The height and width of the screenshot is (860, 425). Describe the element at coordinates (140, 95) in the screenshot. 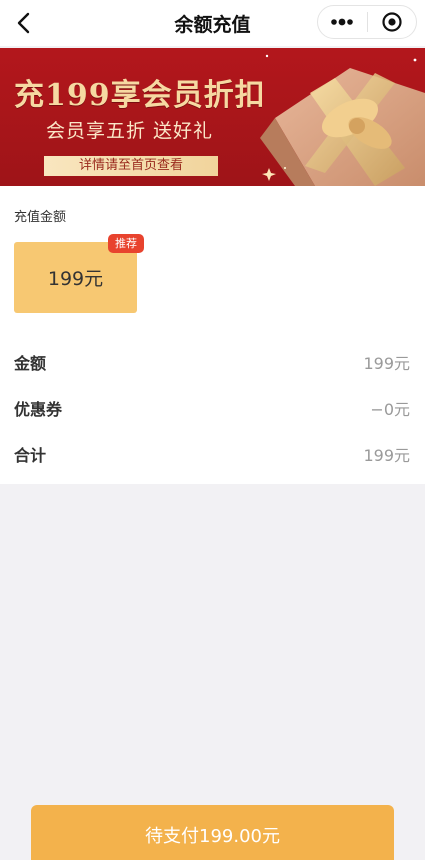

I see `banner-headline: 充199享会员折扣` at that location.